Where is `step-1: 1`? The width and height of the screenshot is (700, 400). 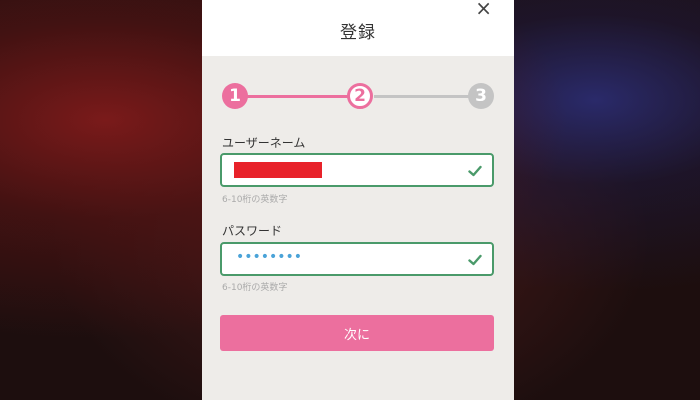 step-1: 1 is located at coordinates (235, 96).